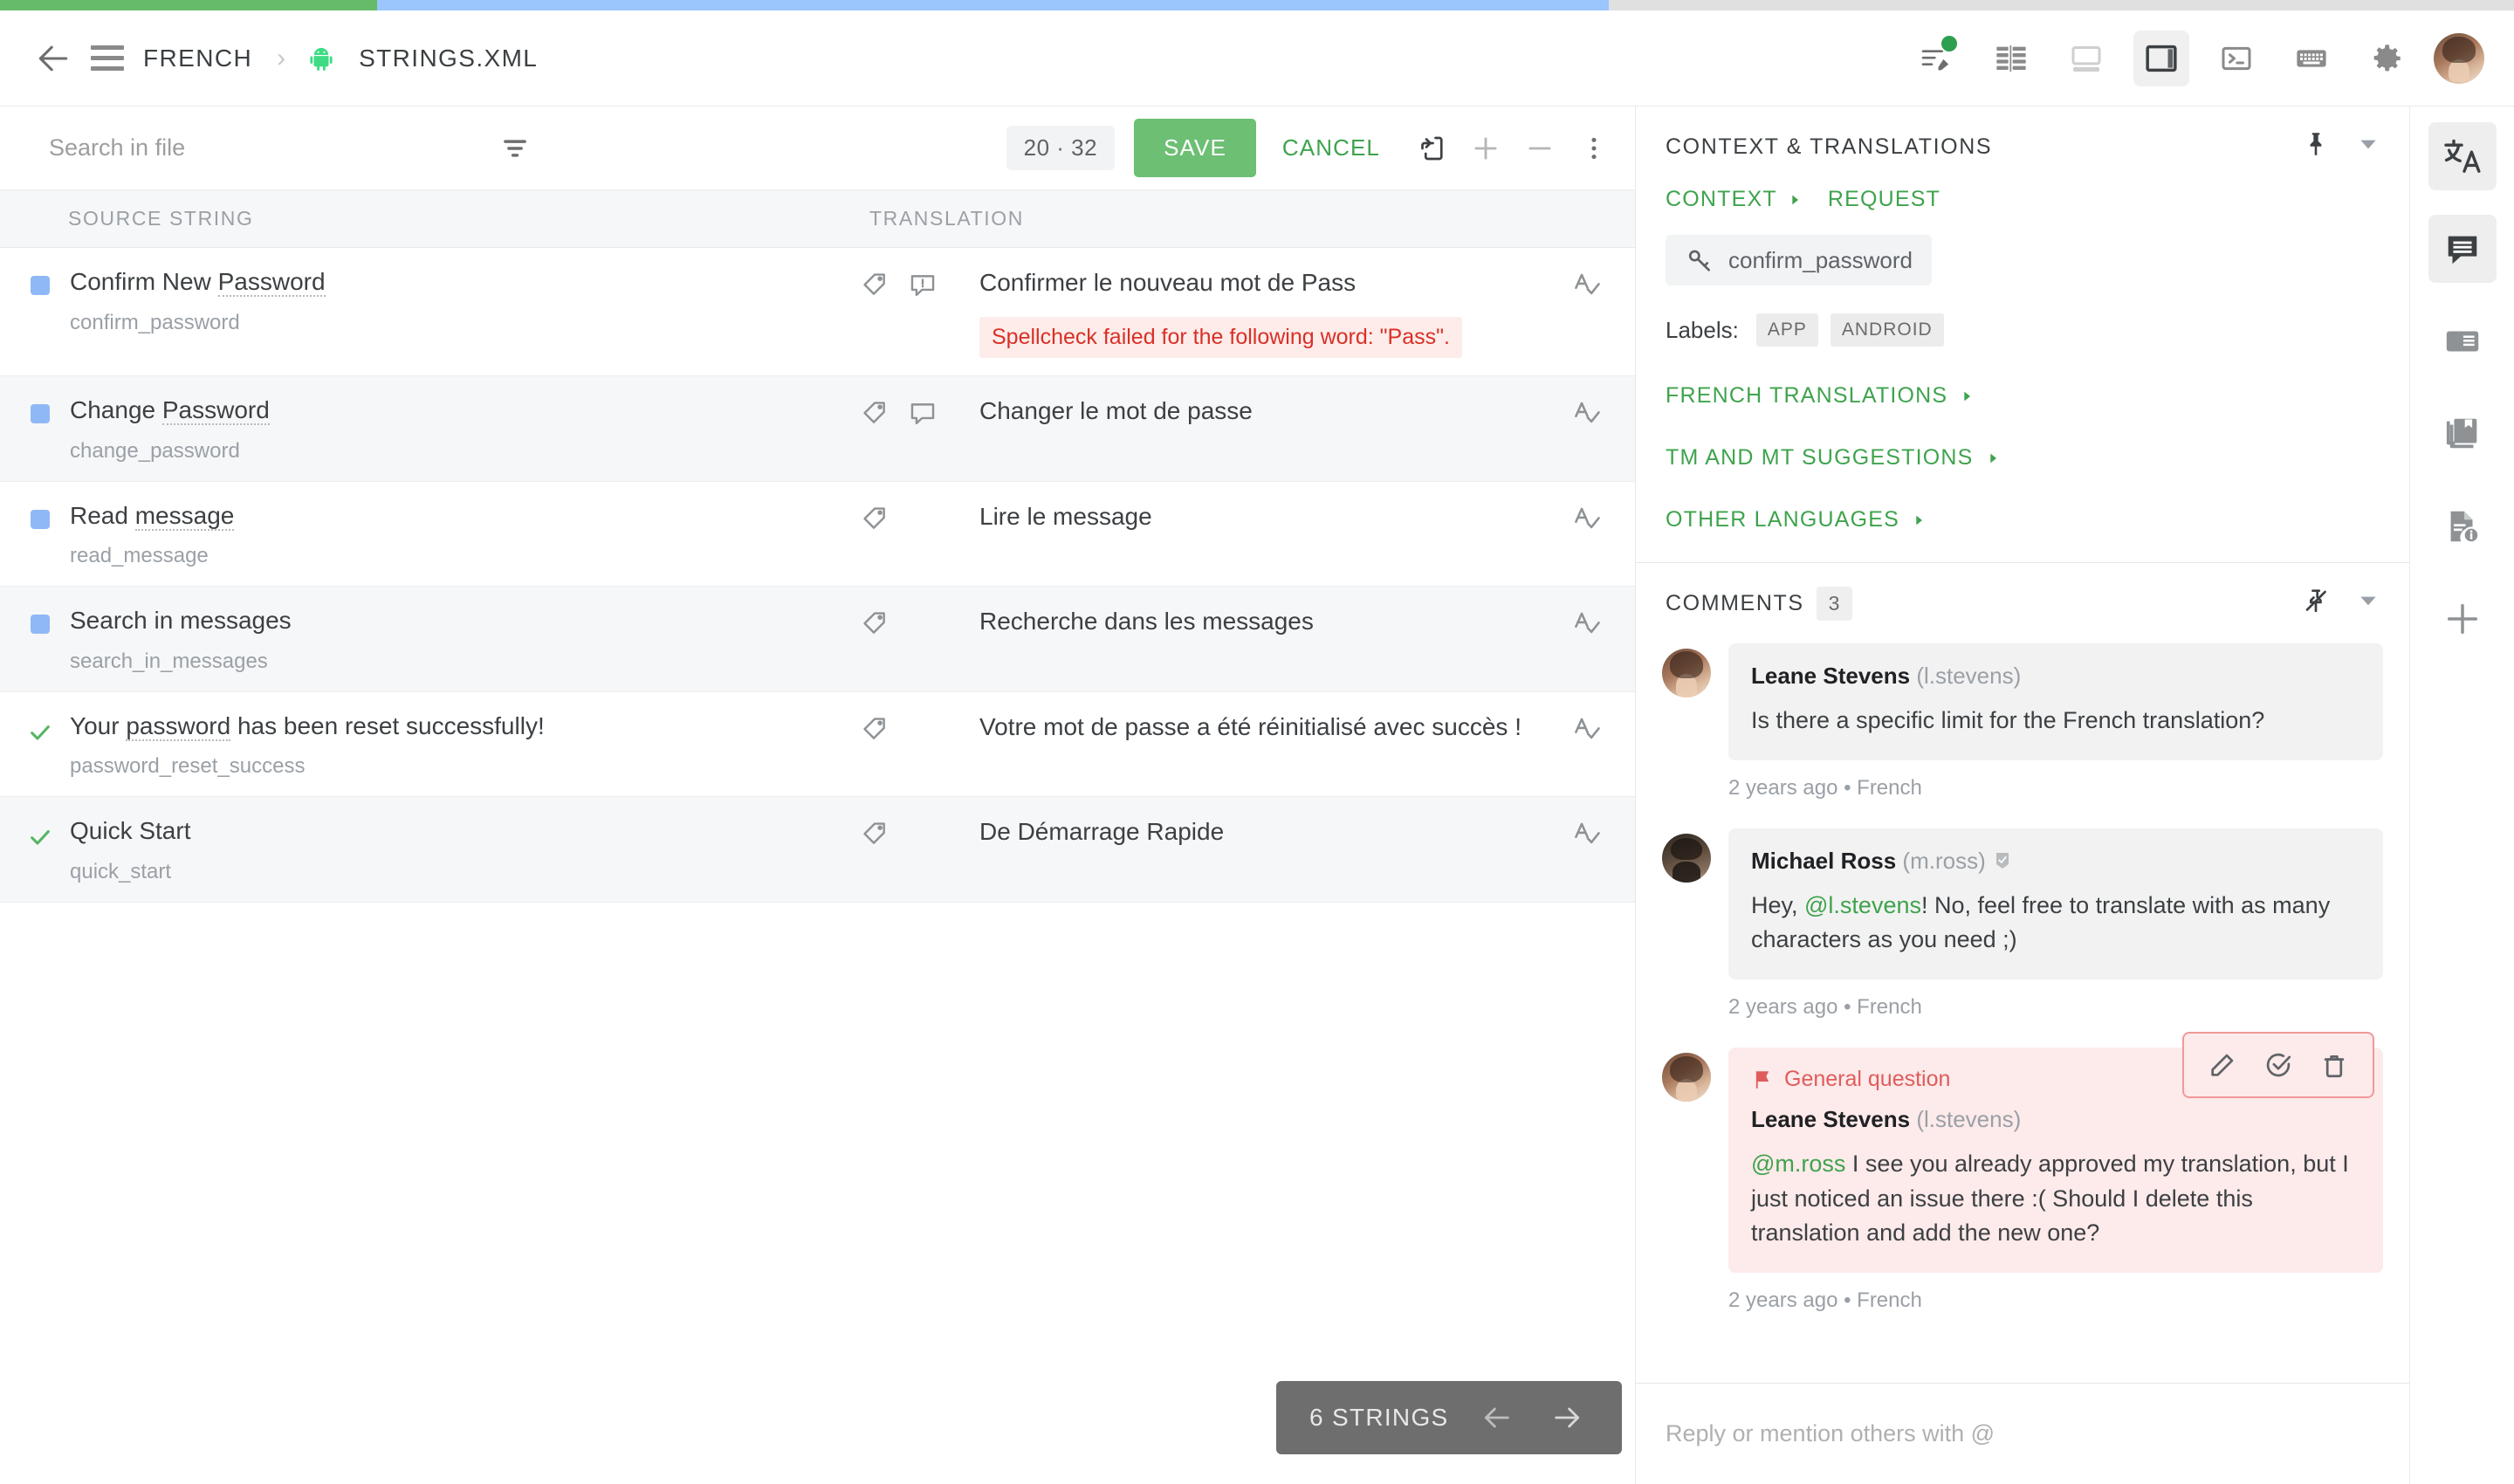 The image size is (2514, 1484). What do you see at coordinates (152, 516) in the screenshot?
I see `source-string-text: Read message` at bounding box center [152, 516].